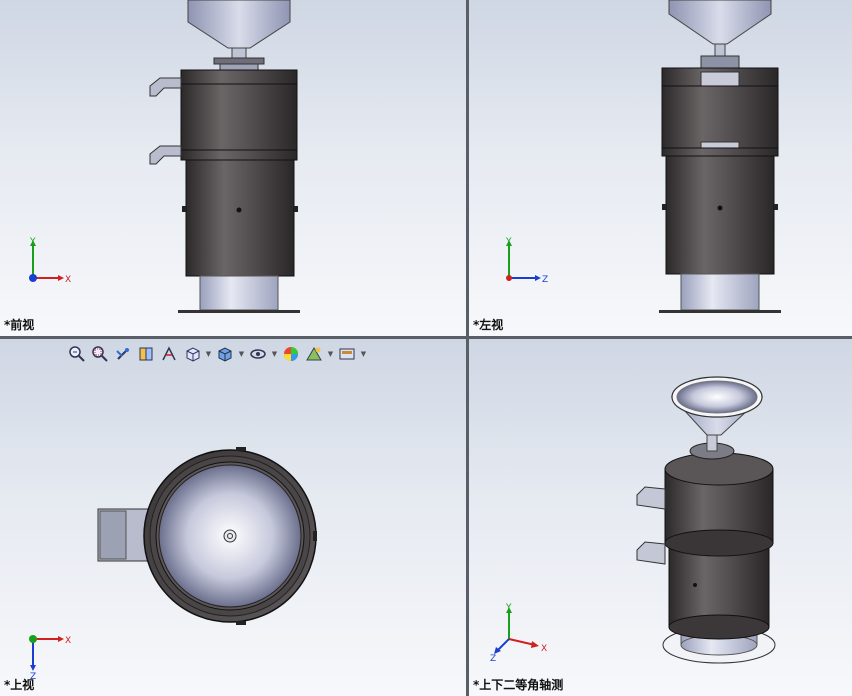 This screenshot has height=696, width=852. I want to click on view-label-left: *左视, so click(488, 325).